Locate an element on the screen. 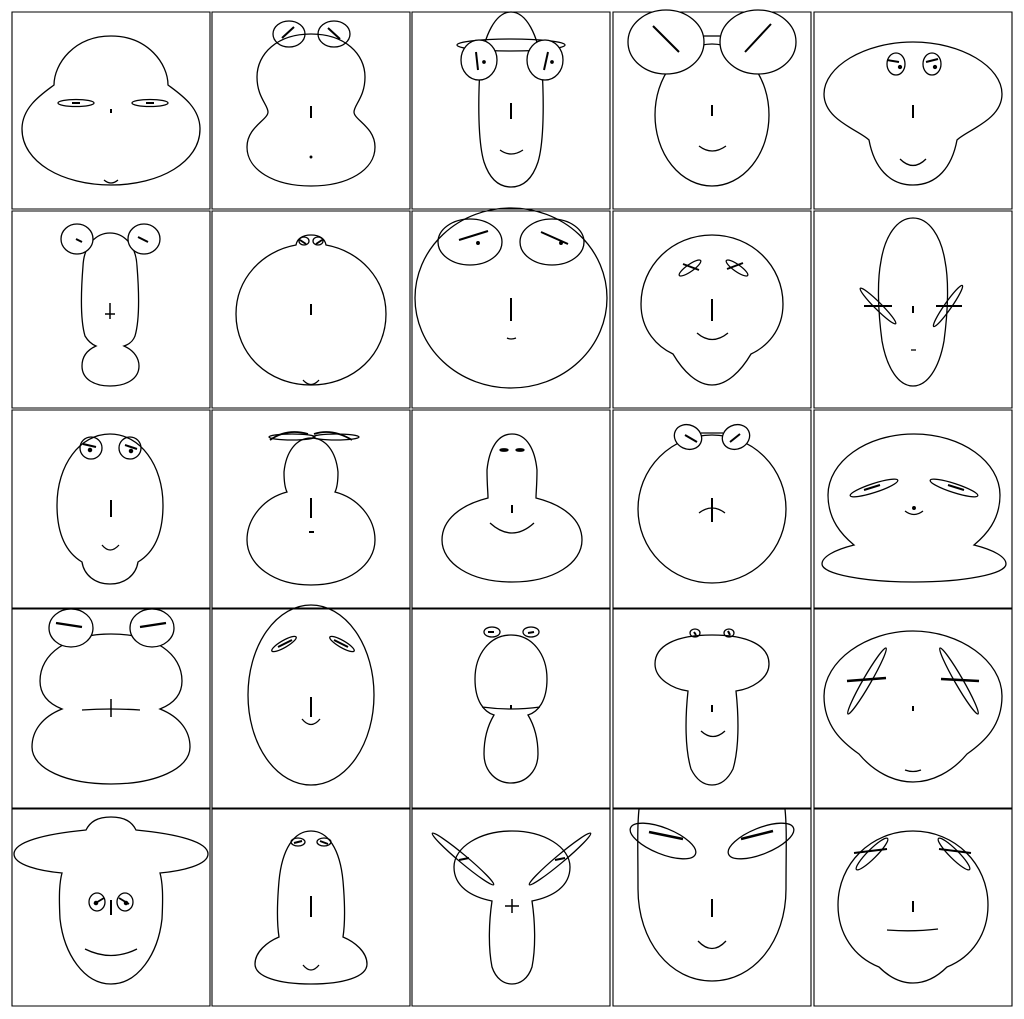 Image resolution: width=1024 pixels, height=1019 pixels. face-r1c1 is located at coordinates (111, 110).